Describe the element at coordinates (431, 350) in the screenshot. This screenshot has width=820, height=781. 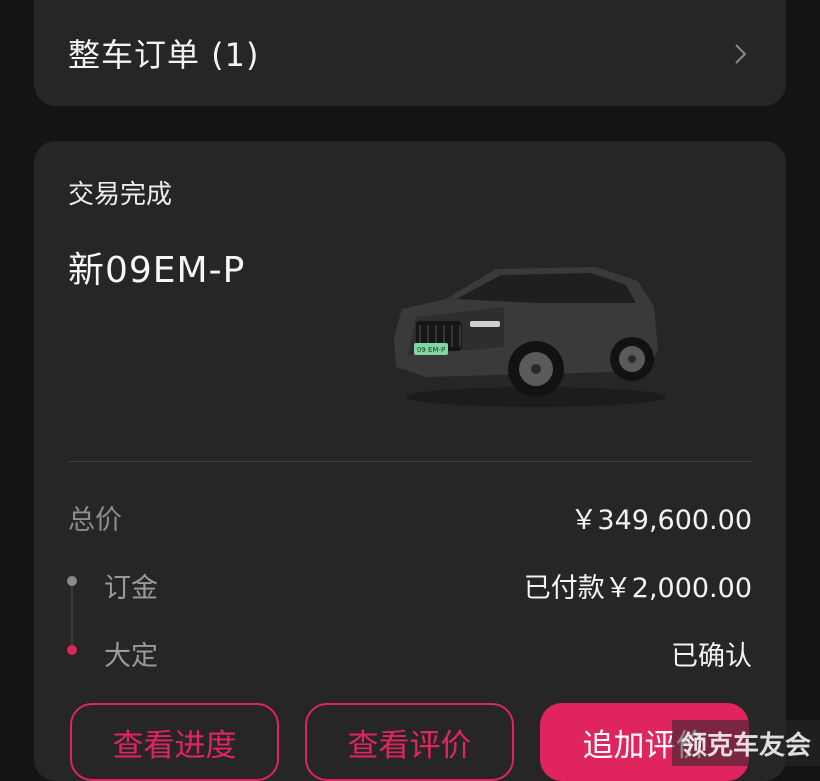
I see `plate-text: 09 EM-P` at that location.